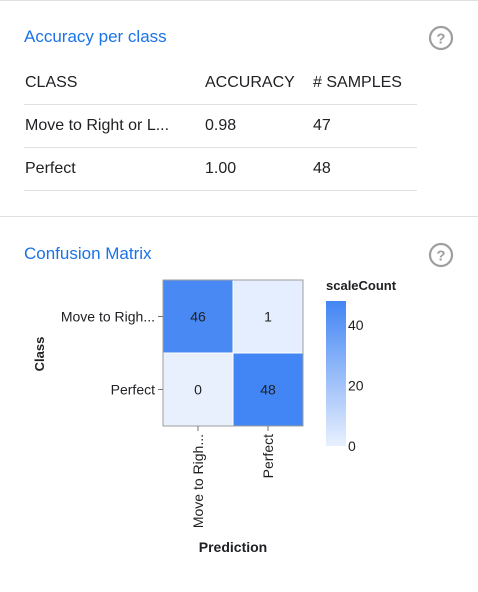 Image resolution: width=478 pixels, height=592 pixels. Describe the element at coordinates (259, 83) in the screenshot. I see `column-header-accuracy: ACCURACY` at that location.